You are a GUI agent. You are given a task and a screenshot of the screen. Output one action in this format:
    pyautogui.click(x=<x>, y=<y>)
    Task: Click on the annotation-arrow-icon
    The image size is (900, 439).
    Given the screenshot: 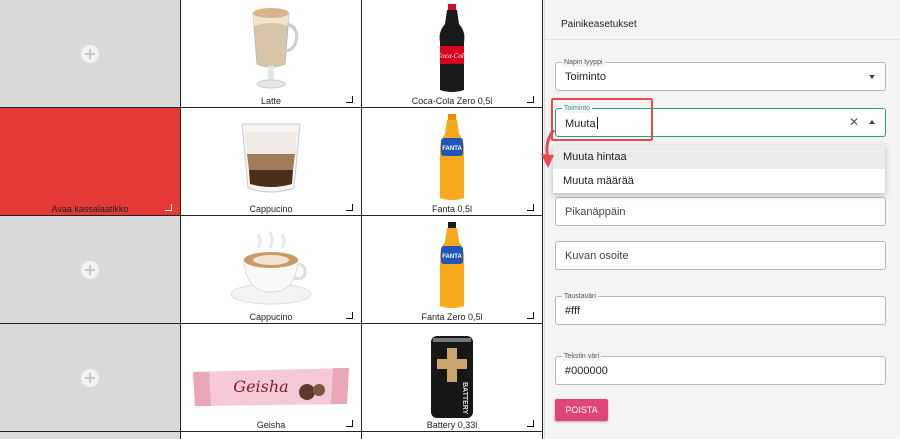 What is the action you would take?
    pyautogui.click(x=548, y=148)
    